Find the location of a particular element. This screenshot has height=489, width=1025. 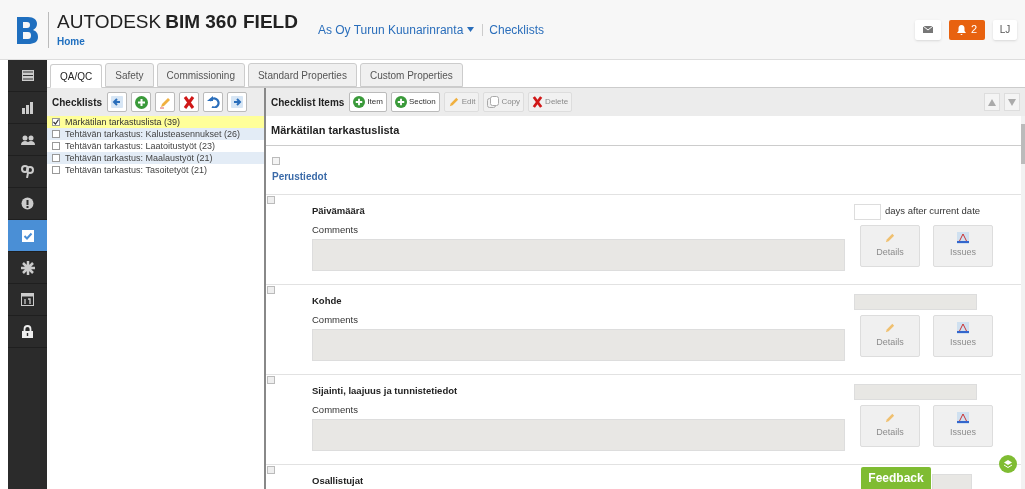

scrollbar-thumb is located at coordinates (1023, 144).